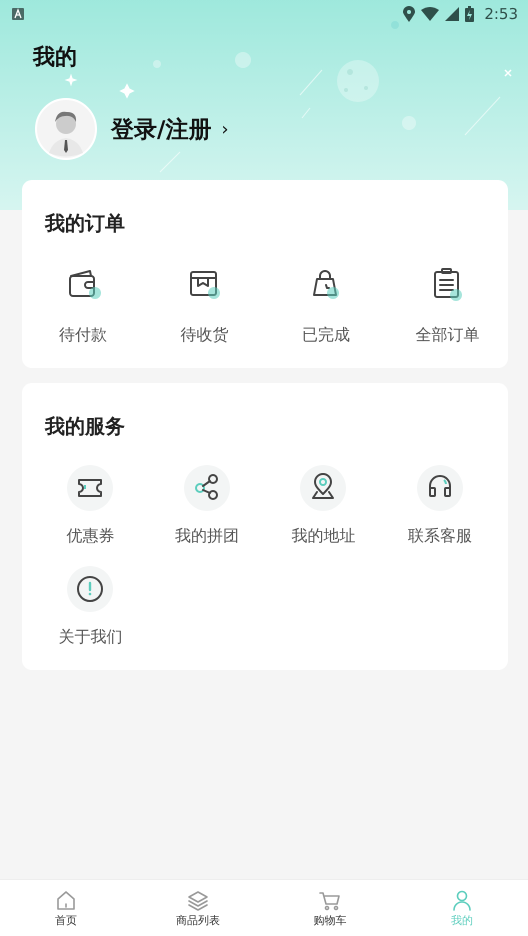 Image resolution: width=528 pixels, height=936 pixels. Describe the element at coordinates (90, 589) in the screenshot. I see `info-icon` at that location.